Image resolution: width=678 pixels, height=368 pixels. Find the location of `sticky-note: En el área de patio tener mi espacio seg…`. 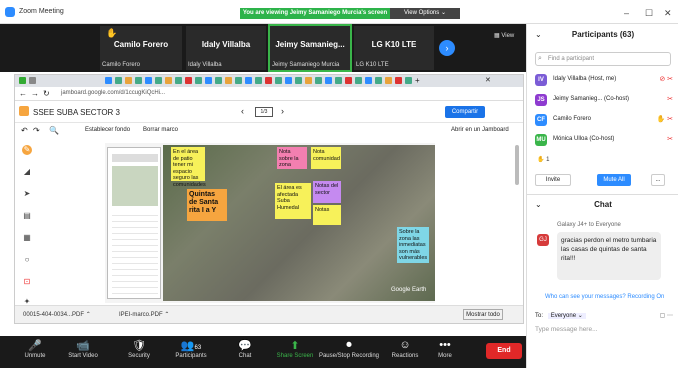

sticky-note: En el área de patio tener mi espacio seg… is located at coordinates (188, 167).